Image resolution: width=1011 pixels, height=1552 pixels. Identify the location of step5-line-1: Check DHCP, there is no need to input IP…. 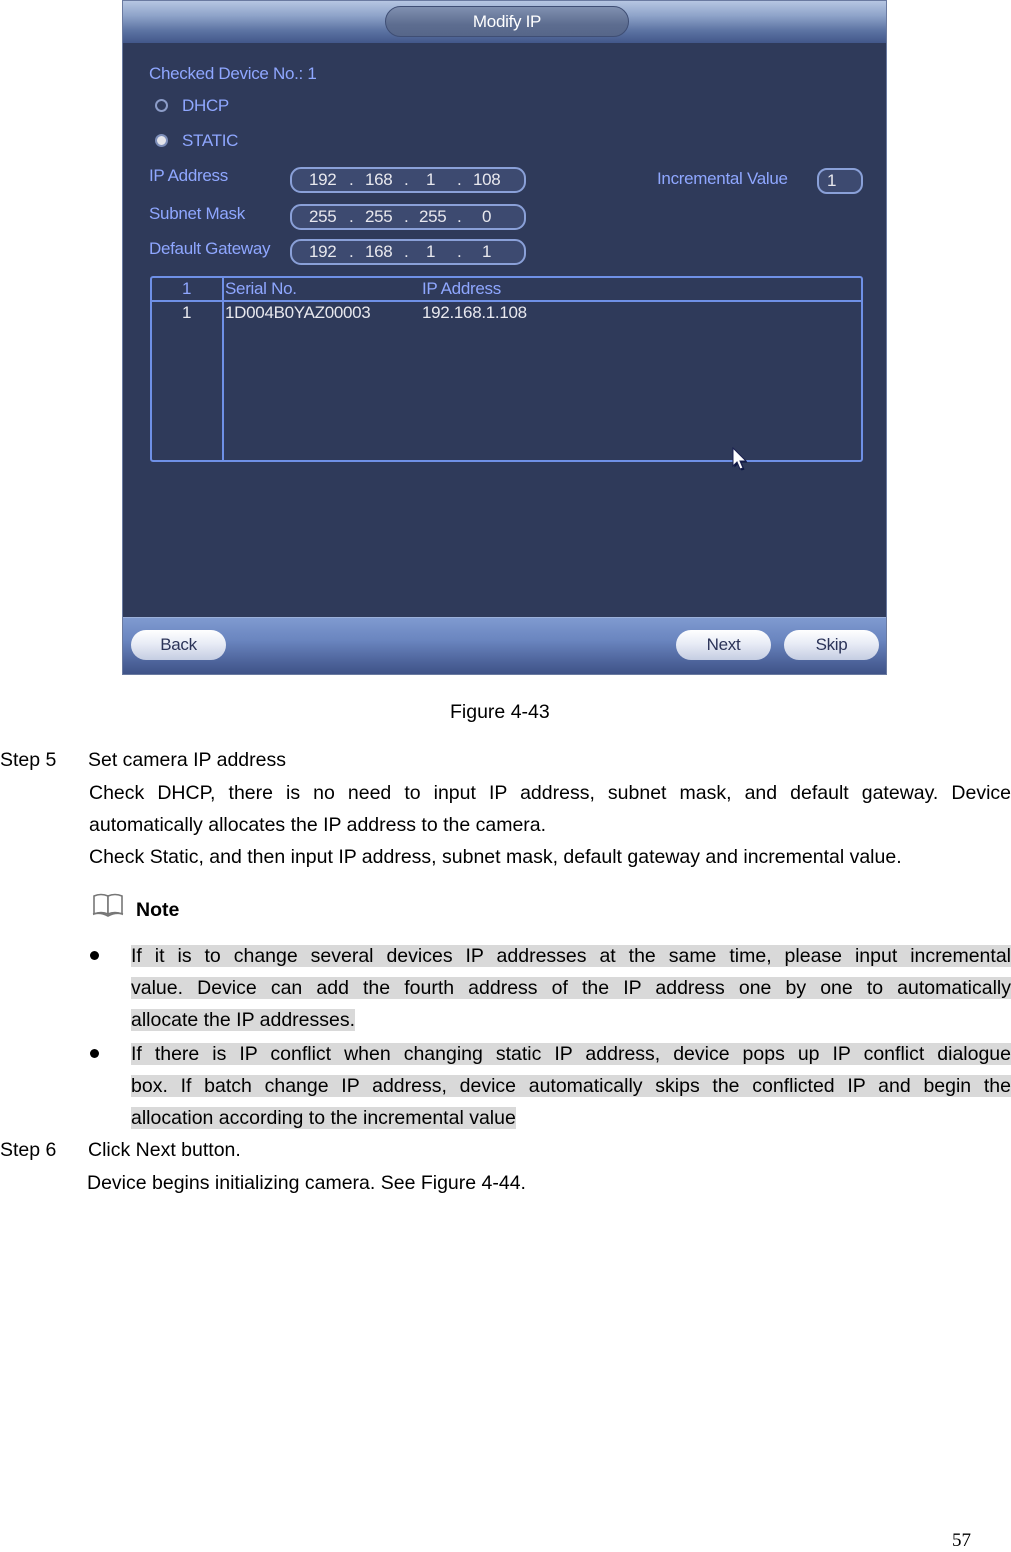
(550, 793).